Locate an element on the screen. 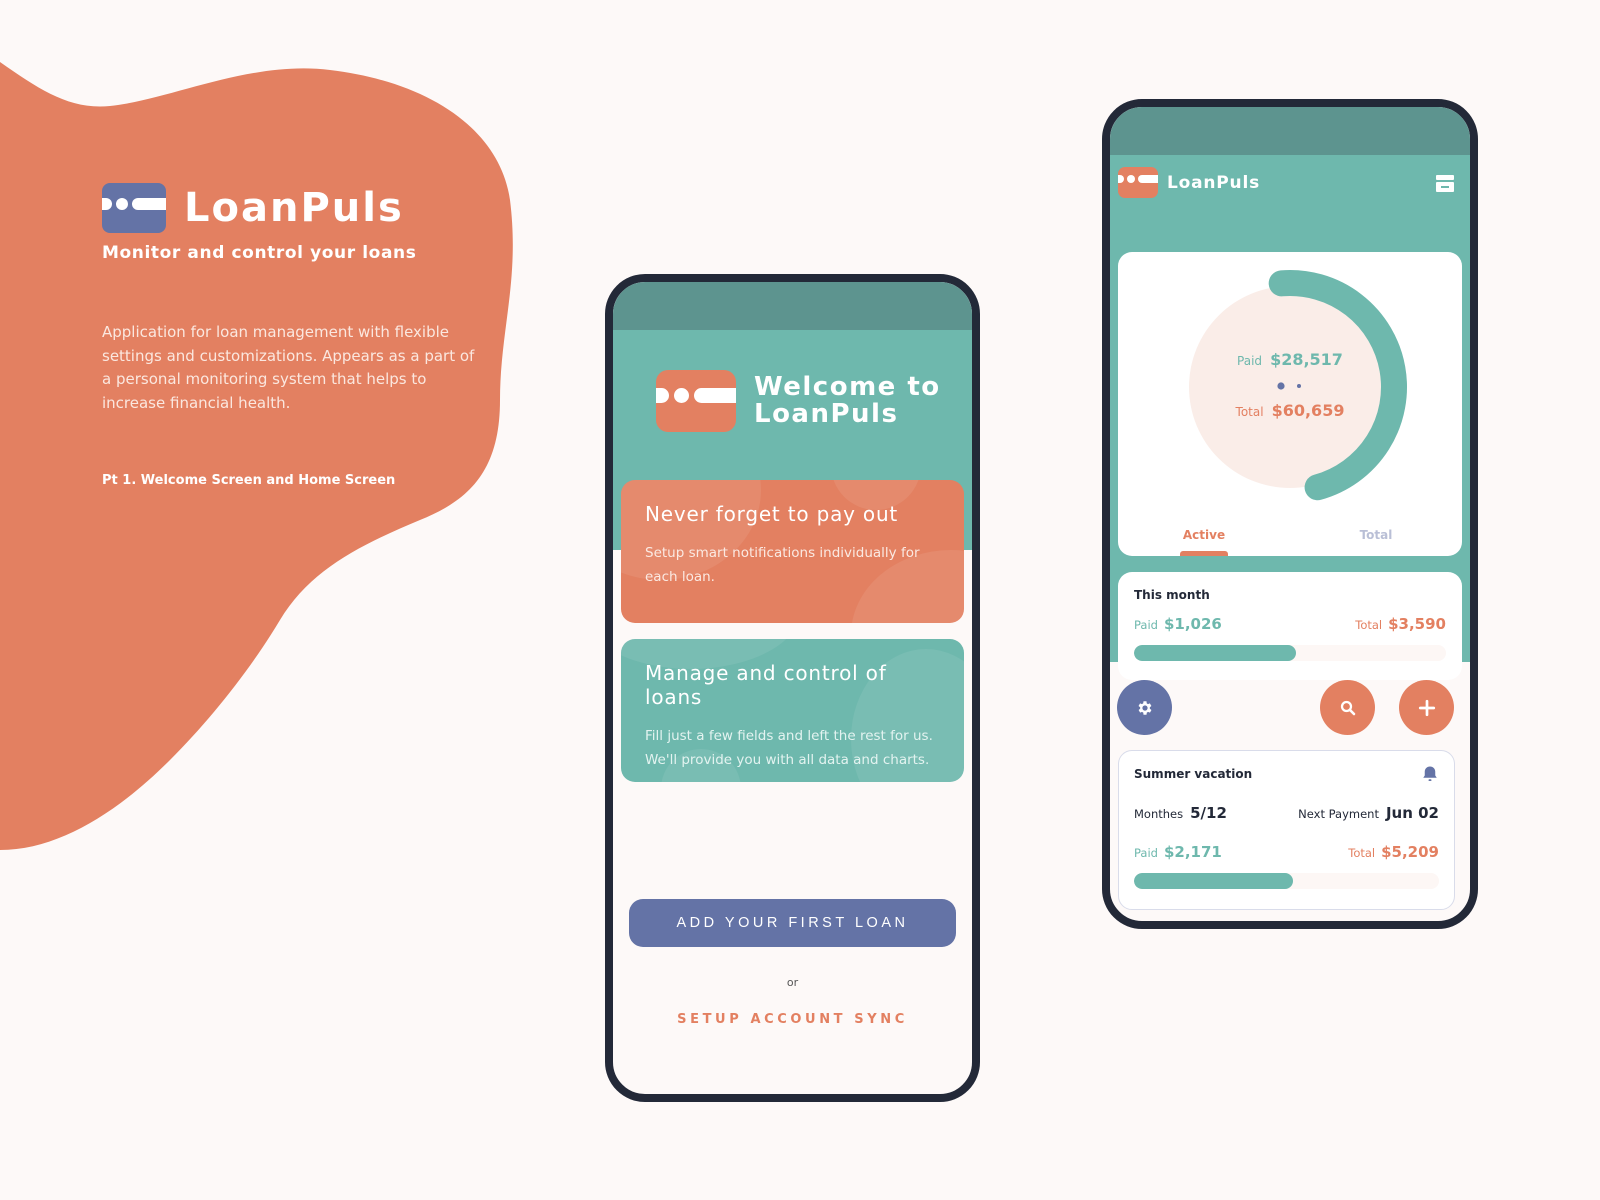  tab-bar: Active Total is located at coordinates (1290, 542).